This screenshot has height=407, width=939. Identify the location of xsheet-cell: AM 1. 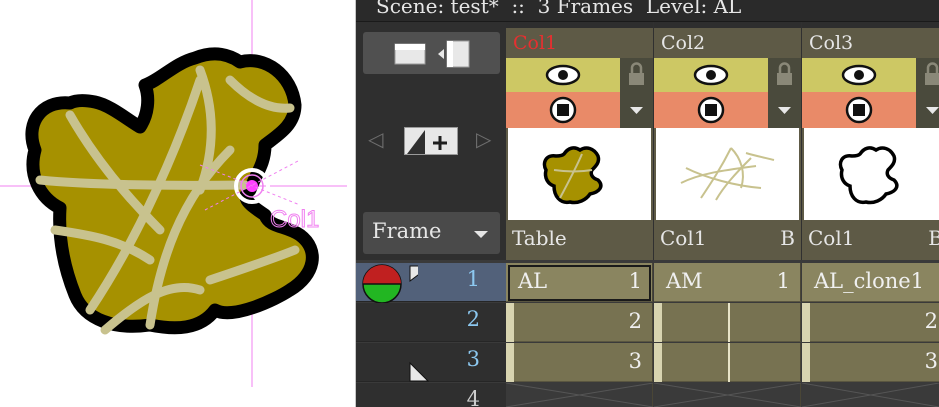
(727, 282).